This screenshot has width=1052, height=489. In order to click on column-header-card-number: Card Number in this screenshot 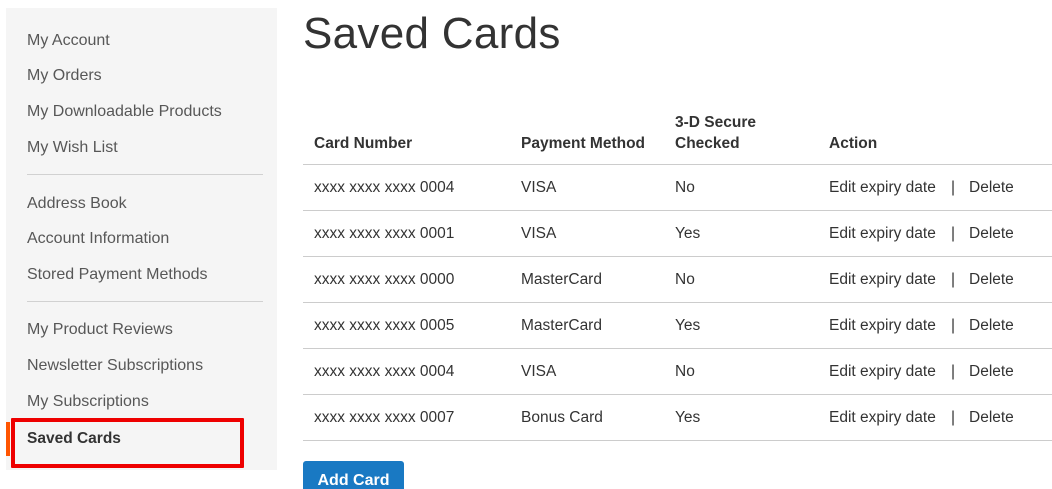, I will do `click(363, 143)`.